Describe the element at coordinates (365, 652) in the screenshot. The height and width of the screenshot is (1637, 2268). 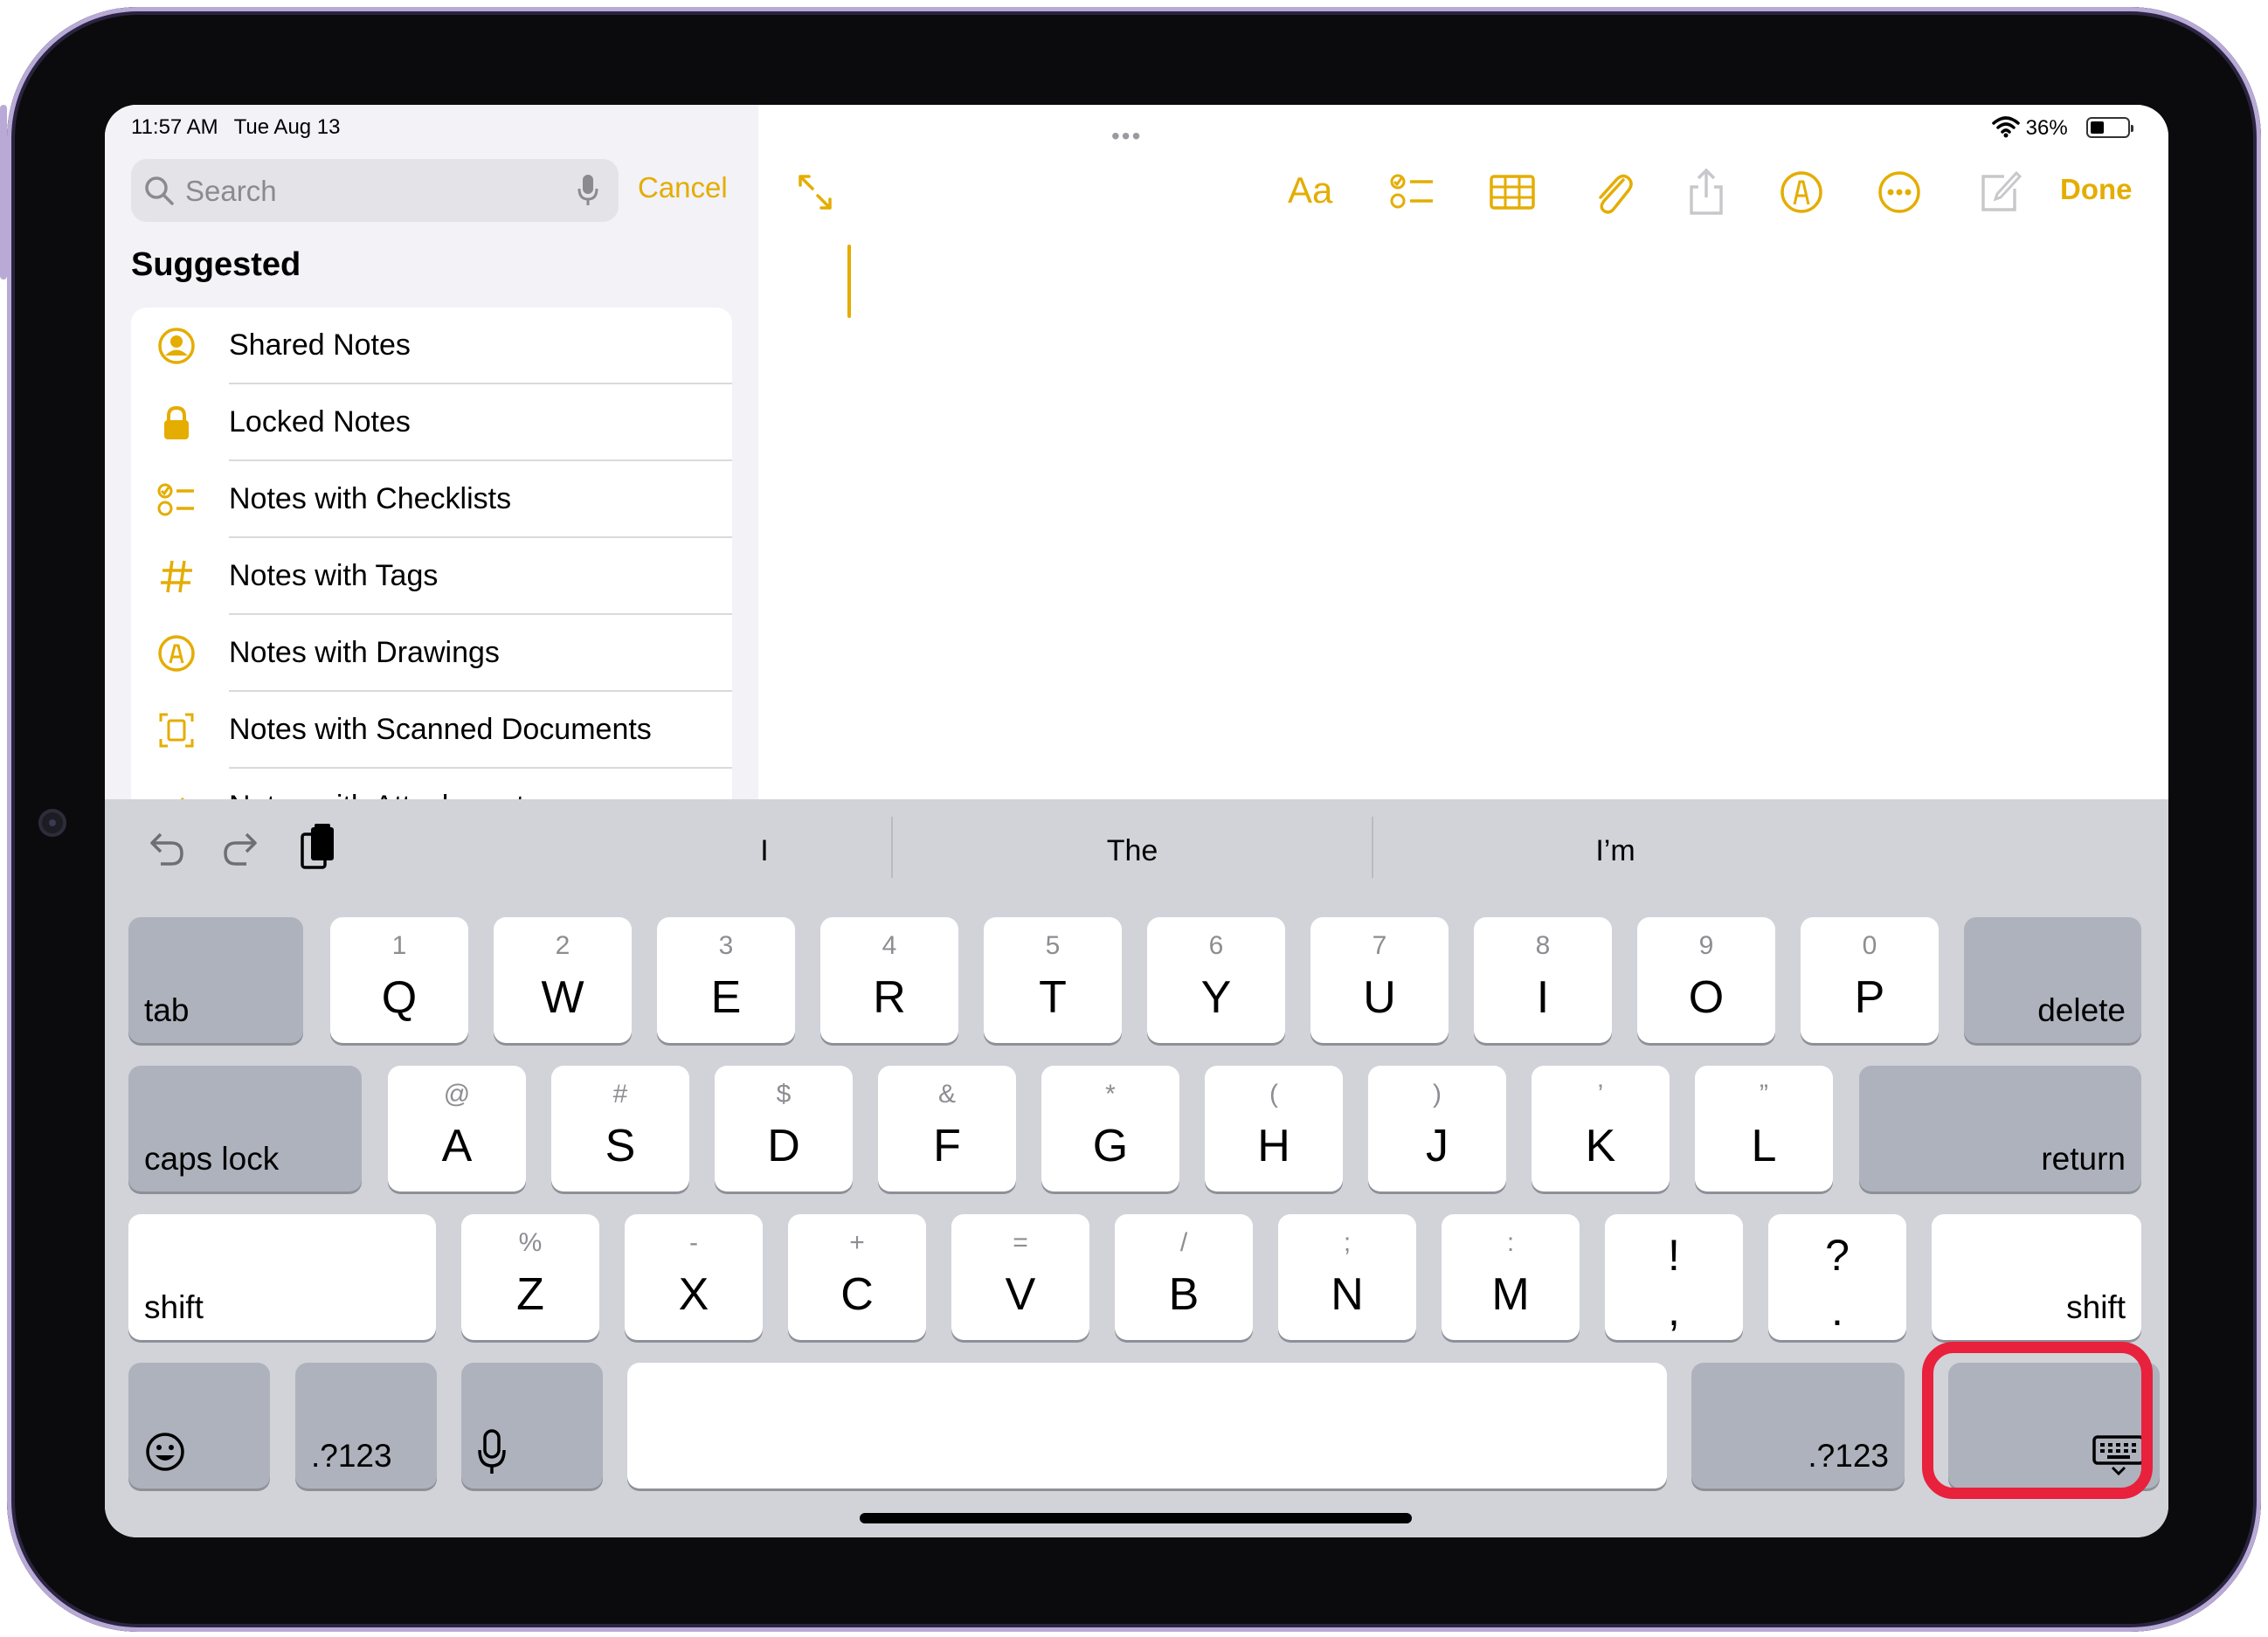
I see `list-item-label: Notes with Drawings` at that location.